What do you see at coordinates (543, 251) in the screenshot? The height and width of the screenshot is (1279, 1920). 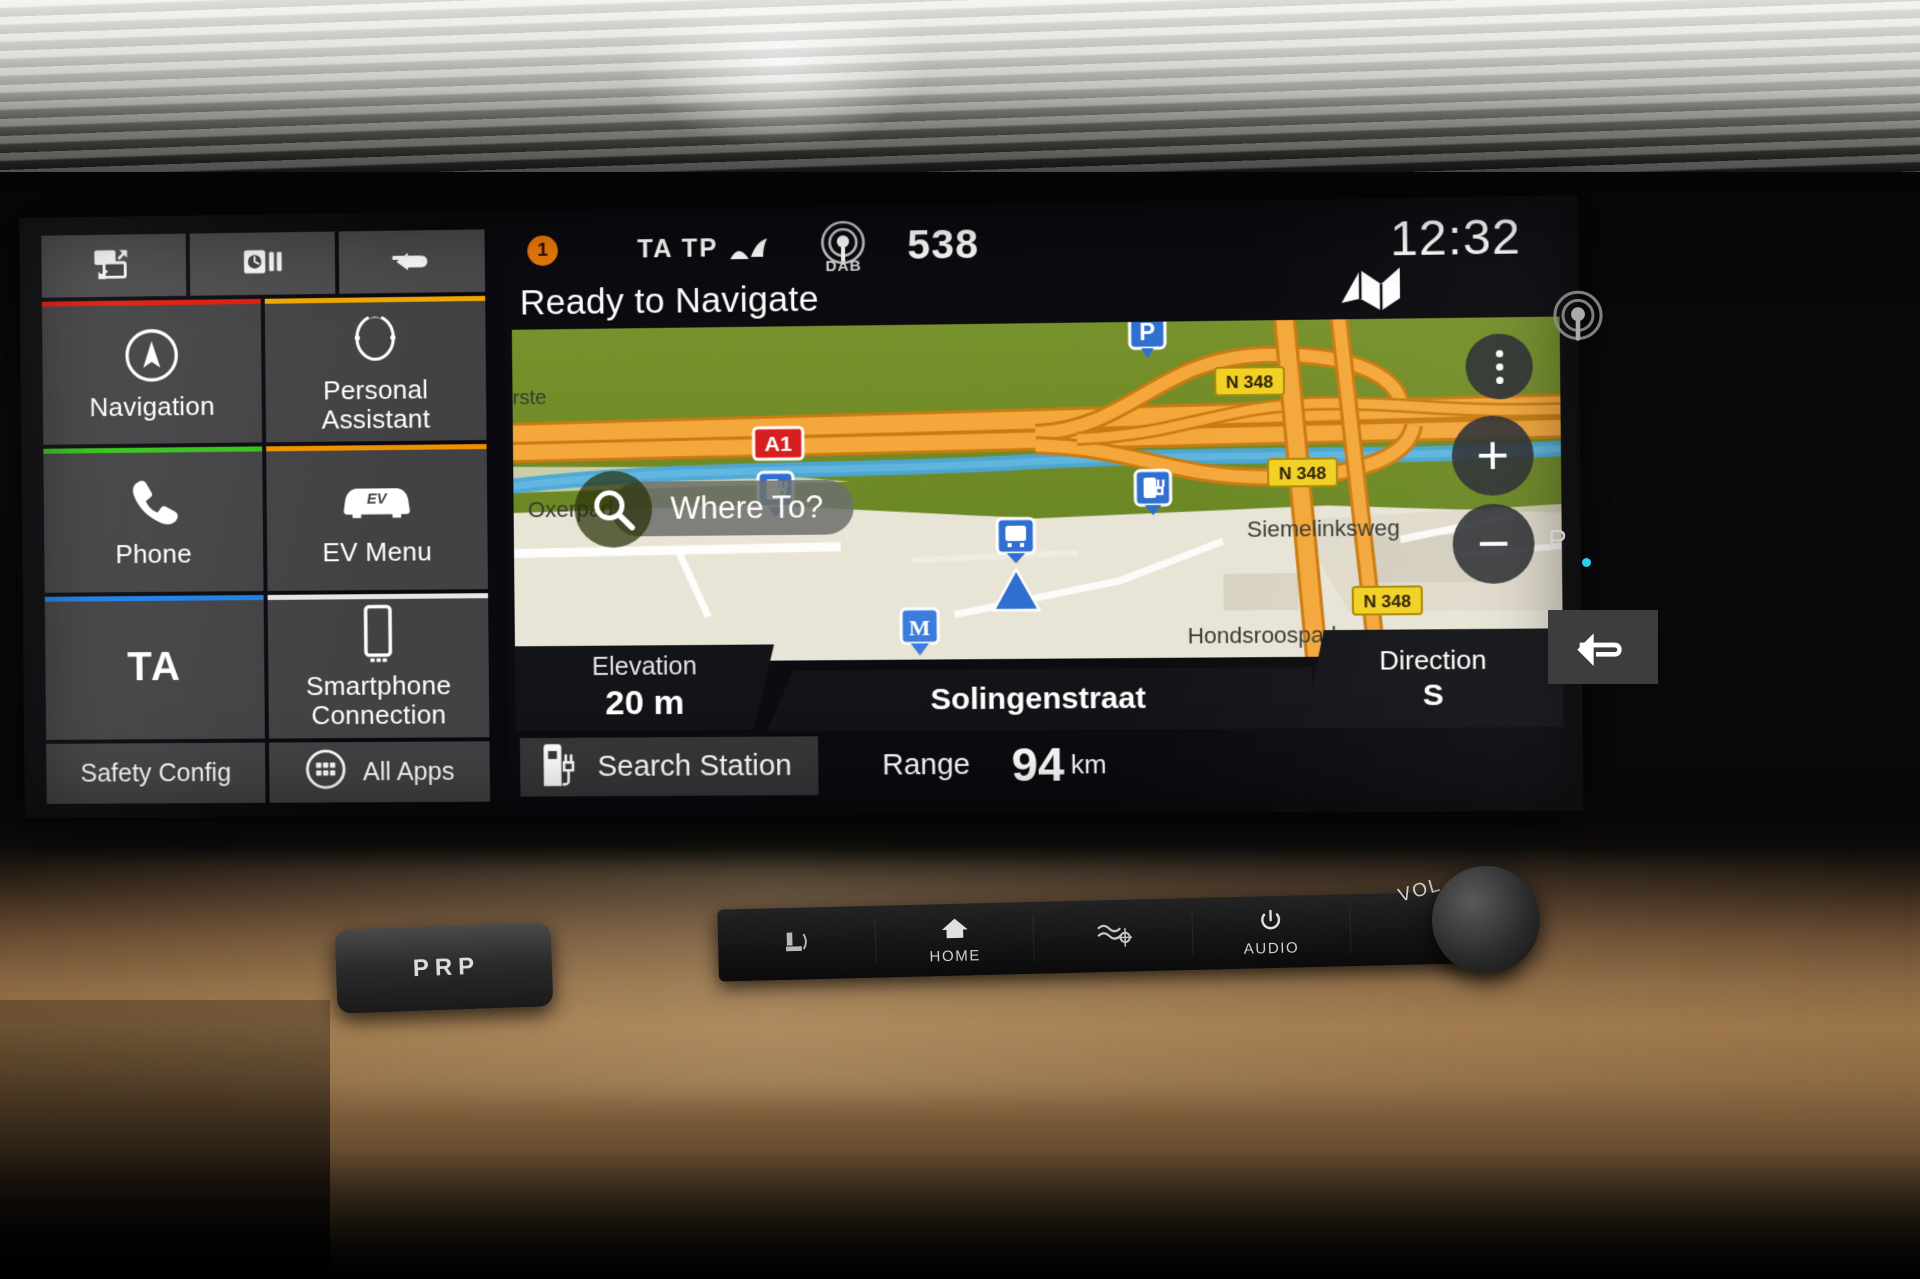 I see `notification-badge: 1` at bounding box center [543, 251].